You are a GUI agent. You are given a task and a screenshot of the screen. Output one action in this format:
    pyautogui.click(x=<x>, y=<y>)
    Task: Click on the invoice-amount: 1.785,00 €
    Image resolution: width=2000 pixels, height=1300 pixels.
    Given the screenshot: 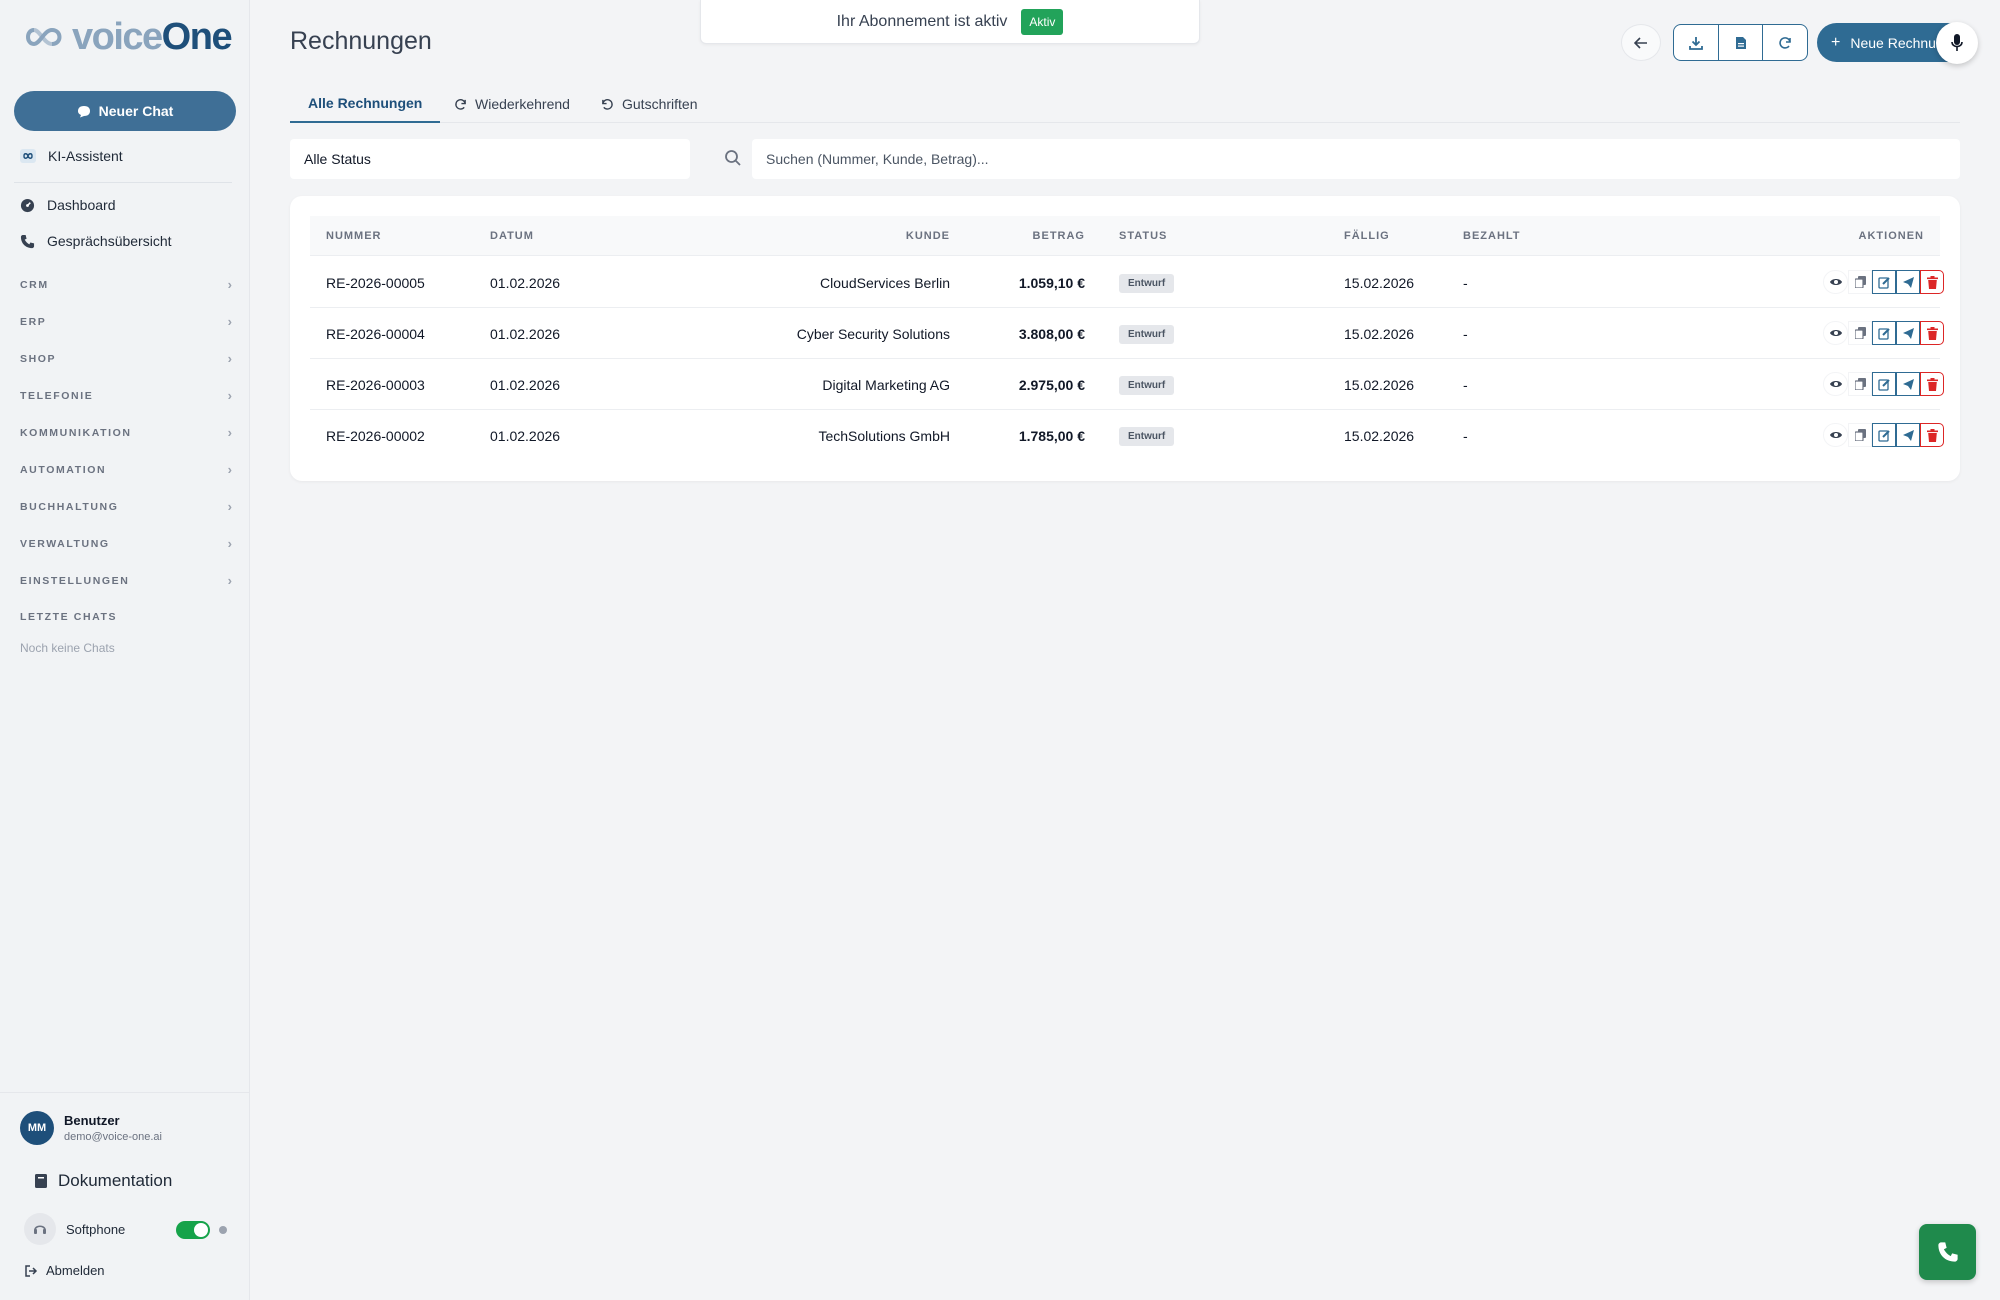 What is the action you would take?
    pyautogui.click(x=1051, y=436)
    